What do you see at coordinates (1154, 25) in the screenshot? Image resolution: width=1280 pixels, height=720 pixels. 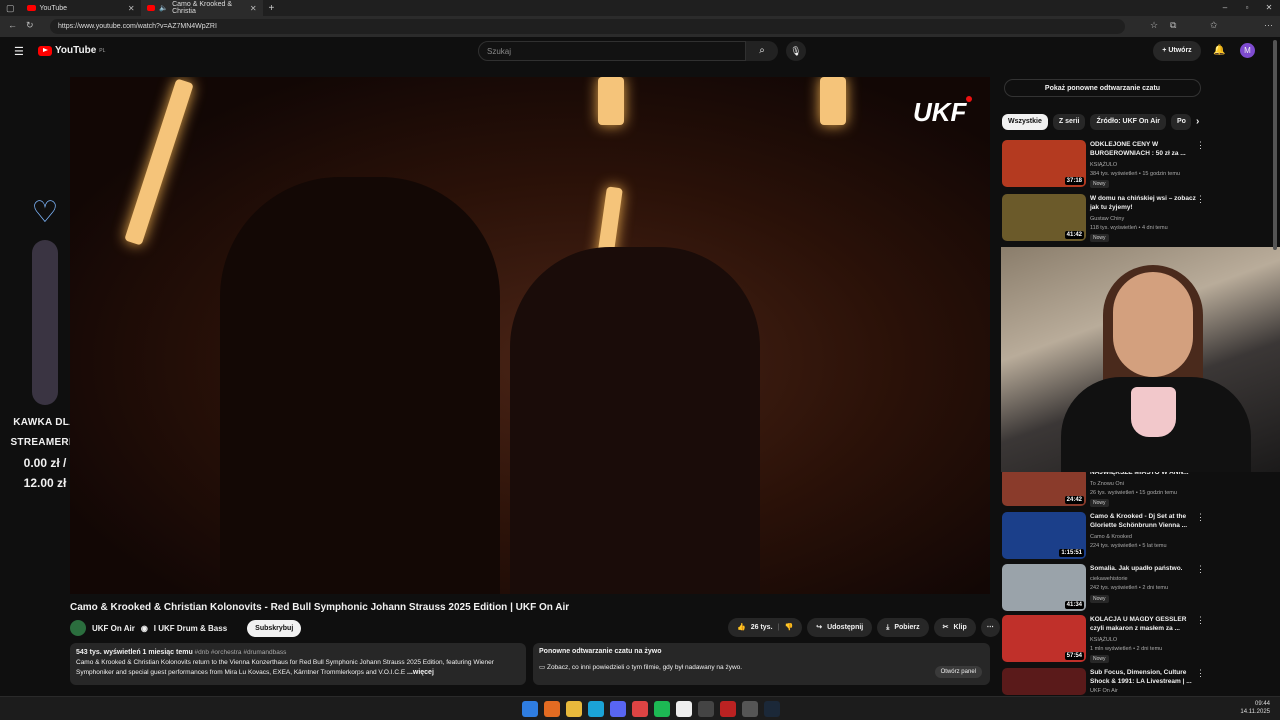 I see `star-icon: ☆` at bounding box center [1154, 25].